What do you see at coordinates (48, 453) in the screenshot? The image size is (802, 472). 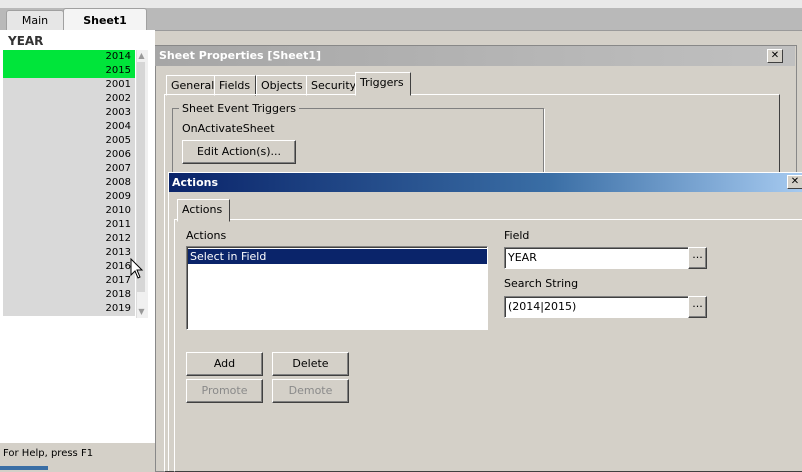 I see `status-text: For Help, press F1` at bounding box center [48, 453].